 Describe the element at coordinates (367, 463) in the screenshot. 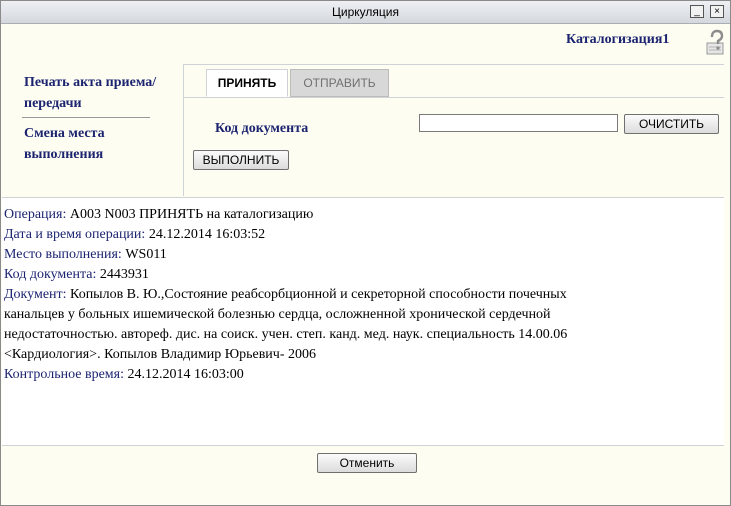

I see `cancel-button: Отменить` at that location.